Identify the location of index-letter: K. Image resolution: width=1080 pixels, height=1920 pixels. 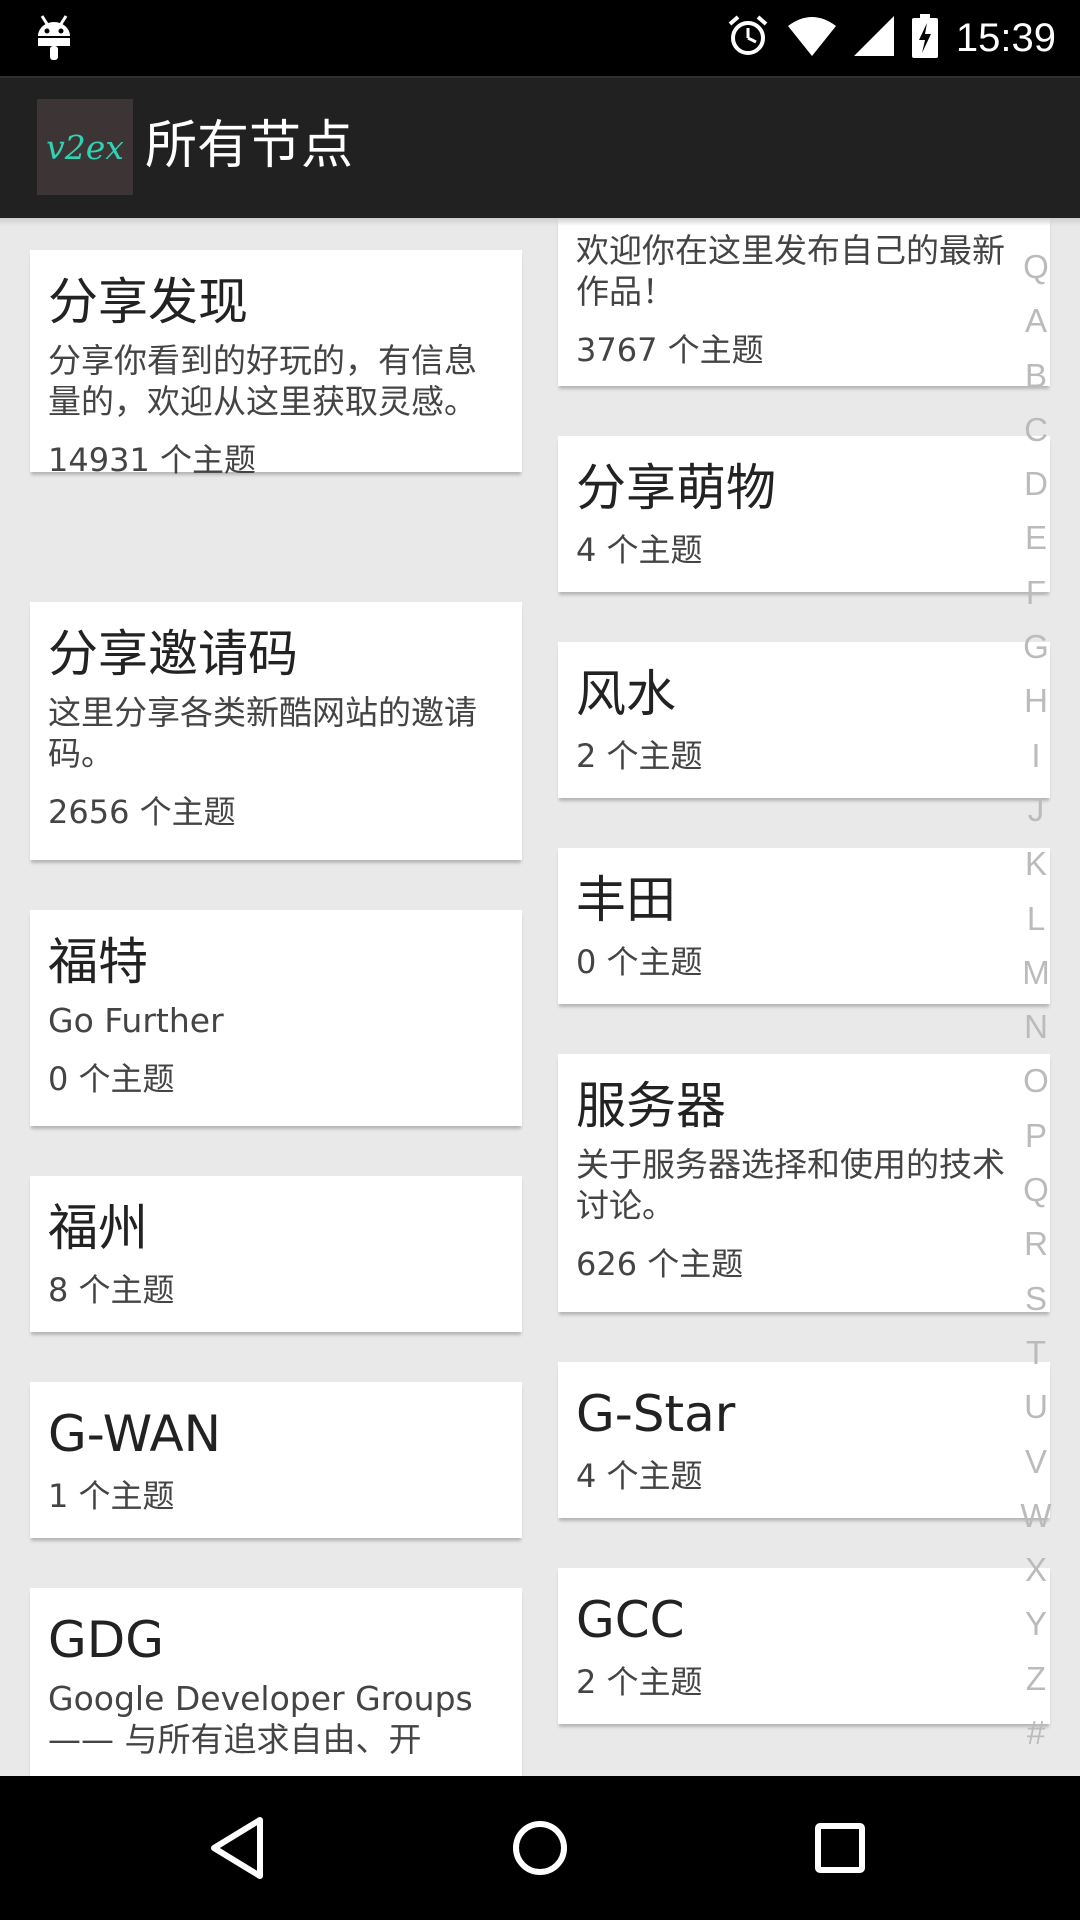
(1036, 864).